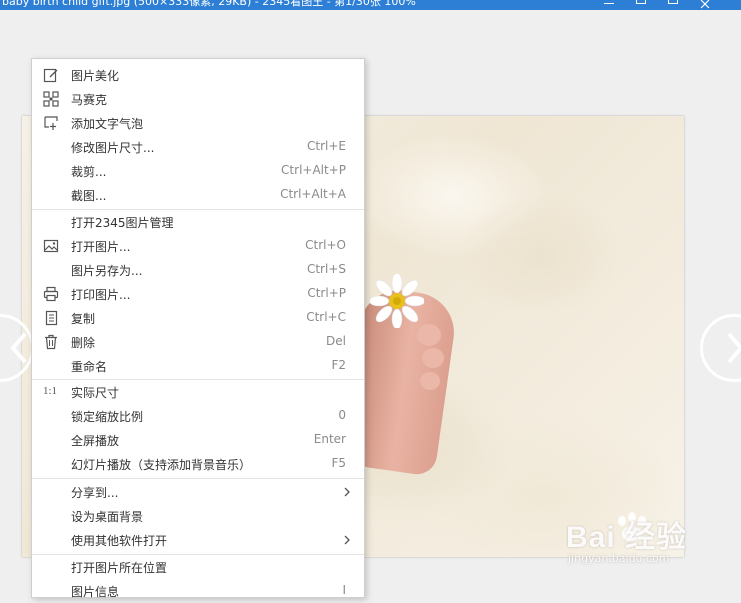 The height and width of the screenshot is (603, 741). What do you see at coordinates (51, 246) in the screenshot?
I see `image-icon` at bounding box center [51, 246].